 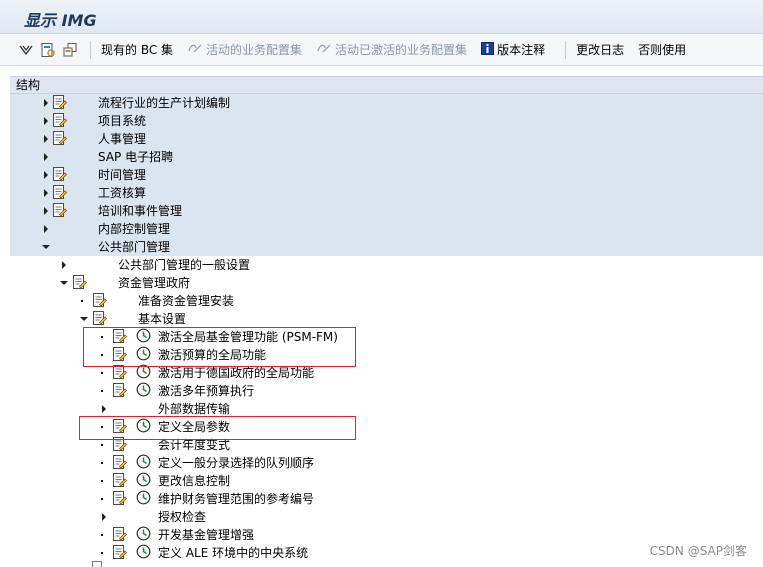 I want to click on tree-node-label: 项目系统, so click(x=122, y=121).